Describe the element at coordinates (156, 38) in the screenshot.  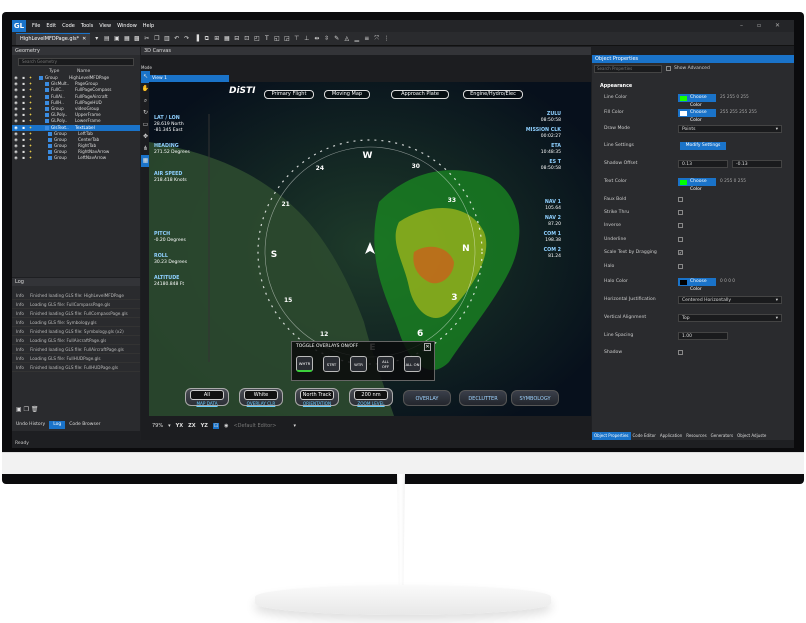
I see `copy-icon: ❐` at that location.